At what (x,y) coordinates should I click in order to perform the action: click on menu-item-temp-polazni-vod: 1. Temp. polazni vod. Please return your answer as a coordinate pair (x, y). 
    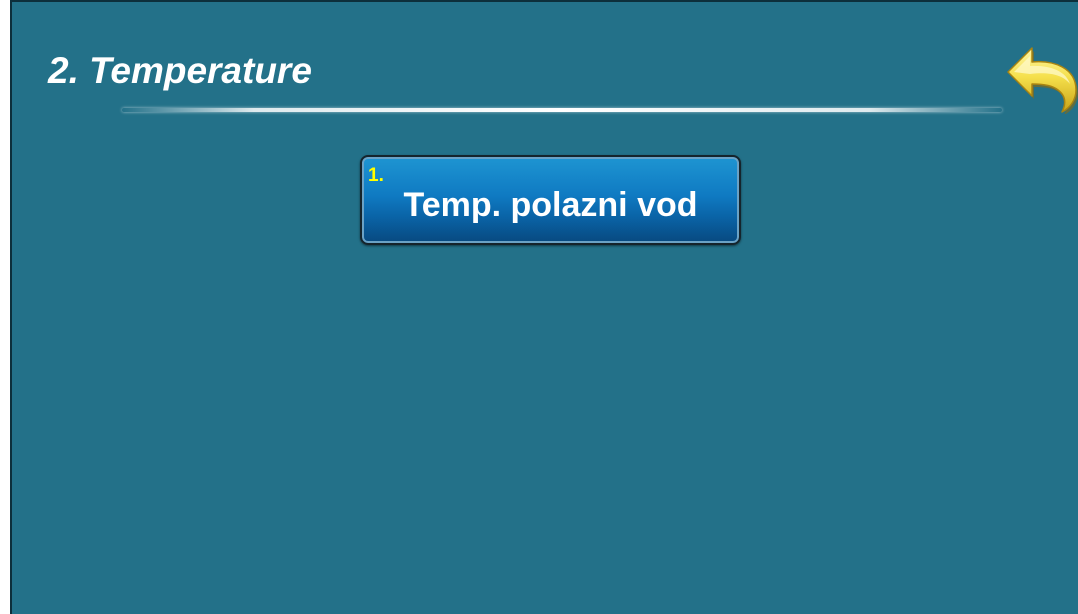
    Looking at the image, I should click on (550, 200).